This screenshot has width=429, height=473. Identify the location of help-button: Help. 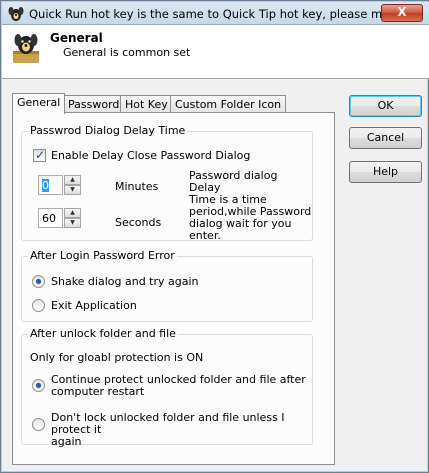
(385, 172).